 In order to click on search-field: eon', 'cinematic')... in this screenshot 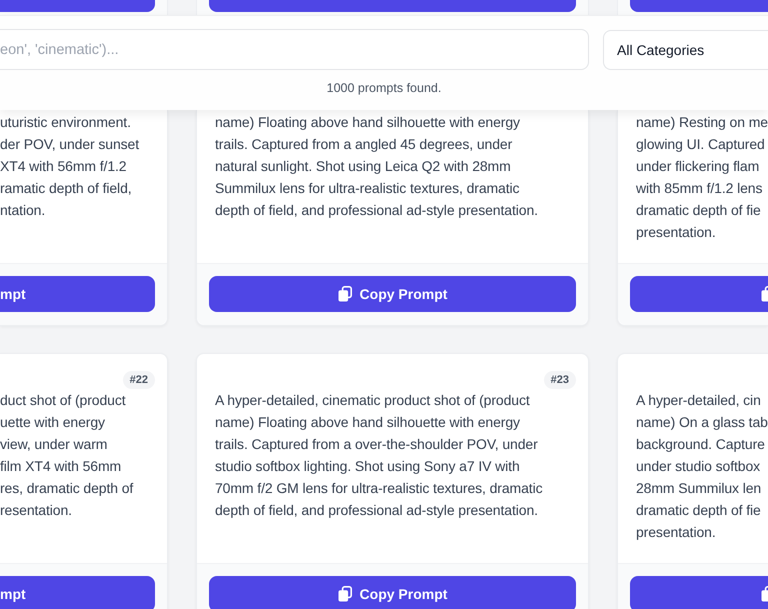, I will do `click(294, 49)`.